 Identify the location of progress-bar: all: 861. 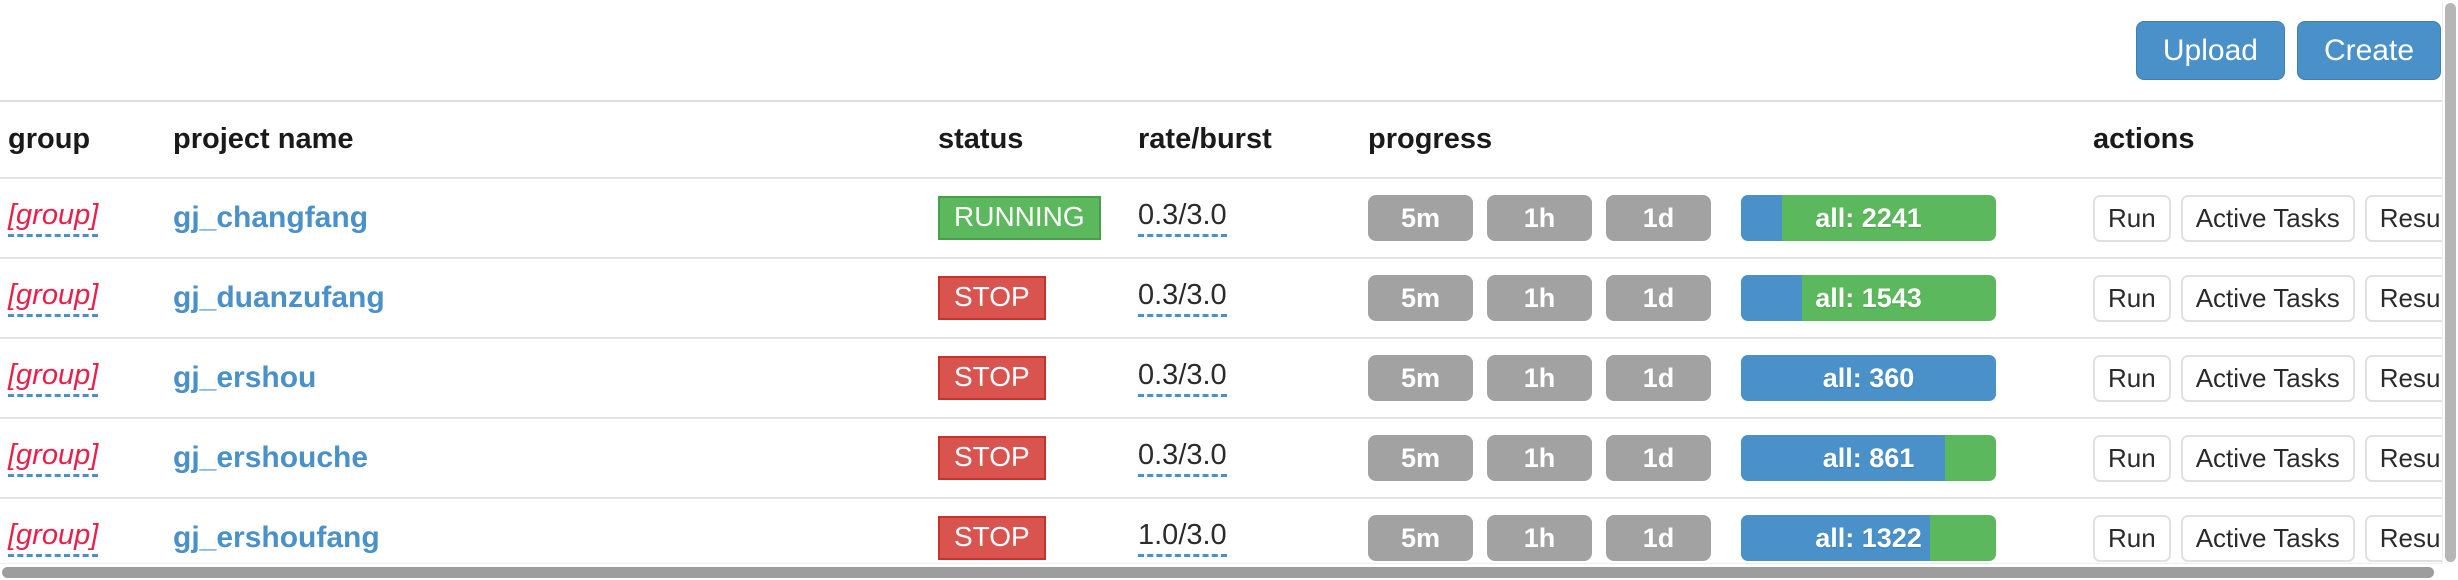
(1868, 458).